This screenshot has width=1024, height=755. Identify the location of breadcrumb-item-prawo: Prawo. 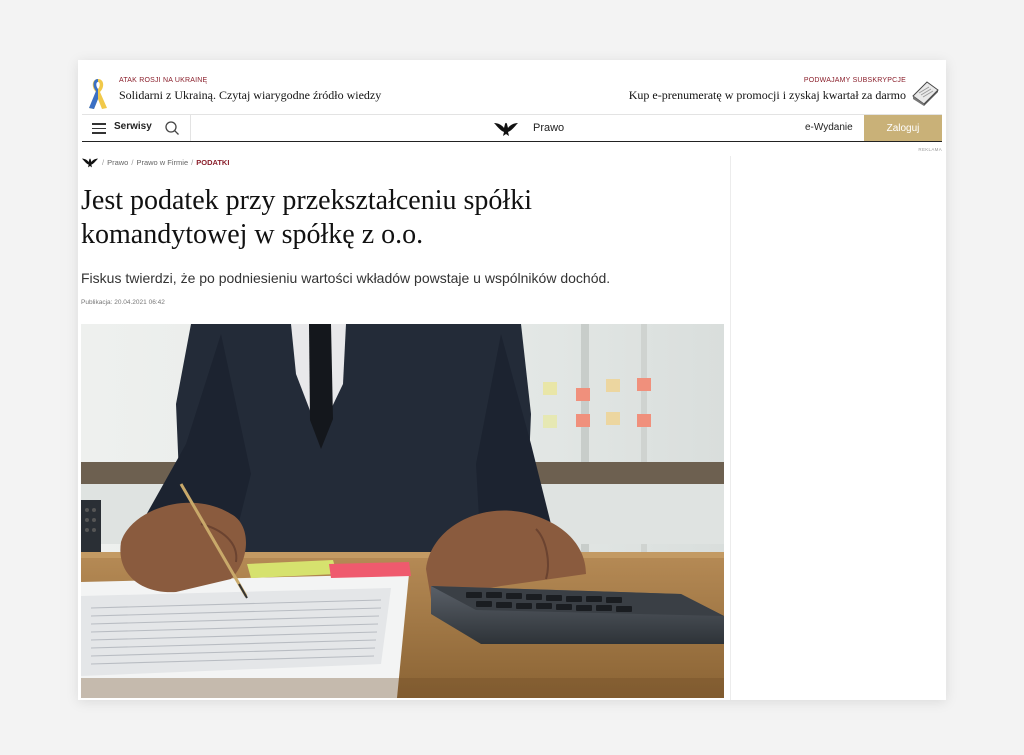
(117, 162).